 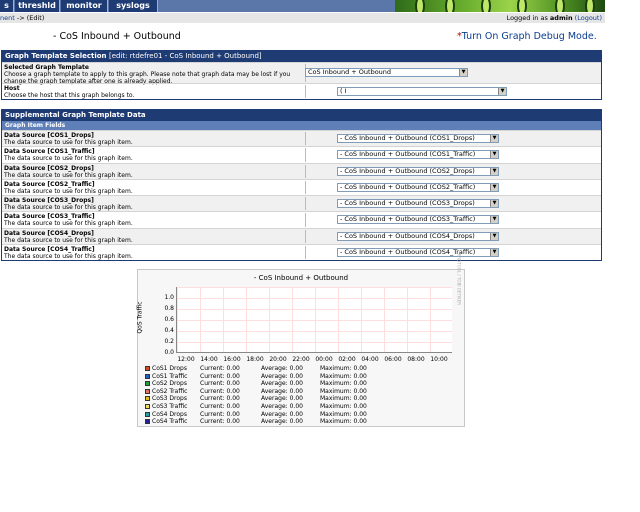 I want to click on field-label: Data Source [COS3_Traffic], so click(x=49, y=217).